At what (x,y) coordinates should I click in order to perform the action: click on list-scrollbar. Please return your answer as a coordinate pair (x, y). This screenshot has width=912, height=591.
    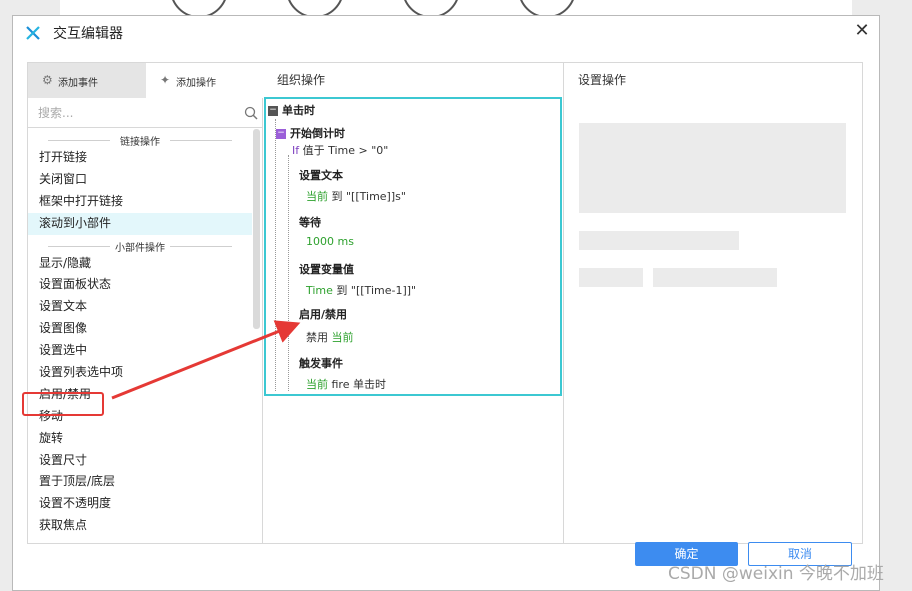
    Looking at the image, I should click on (256, 229).